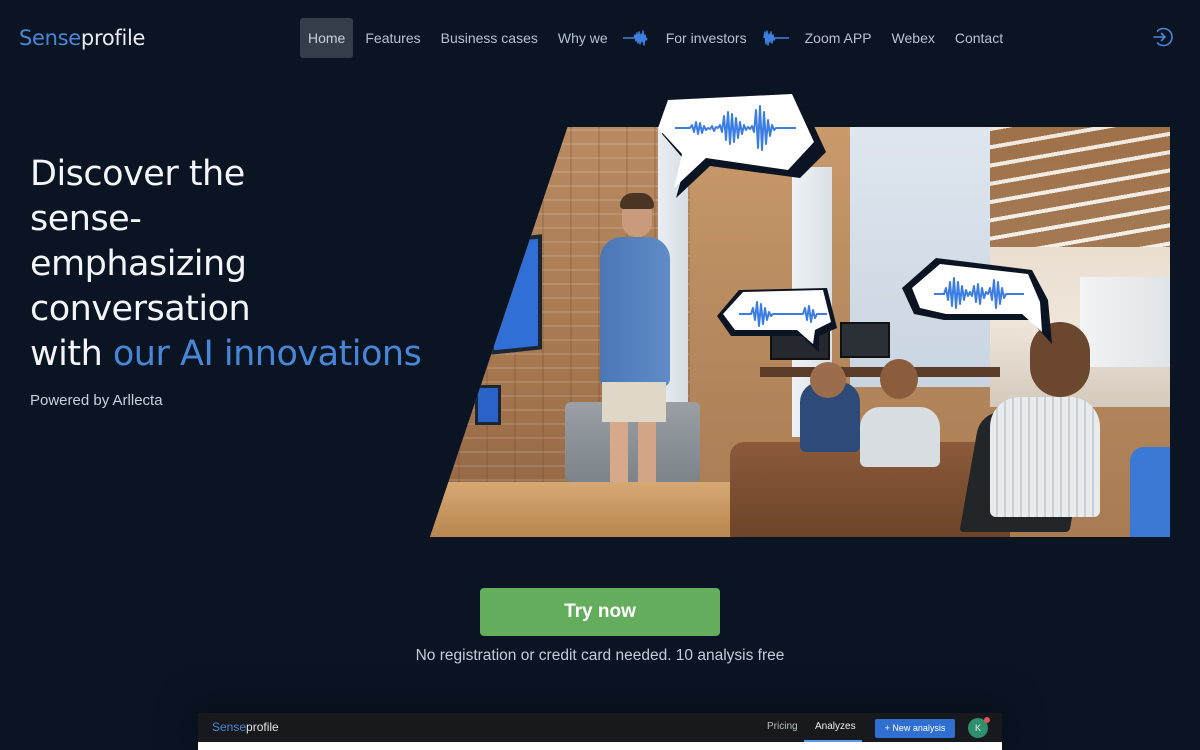 The width and height of the screenshot is (1200, 750). What do you see at coordinates (637, 201) in the screenshot?
I see `photo-presenter-hair` at bounding box center [637, 201].